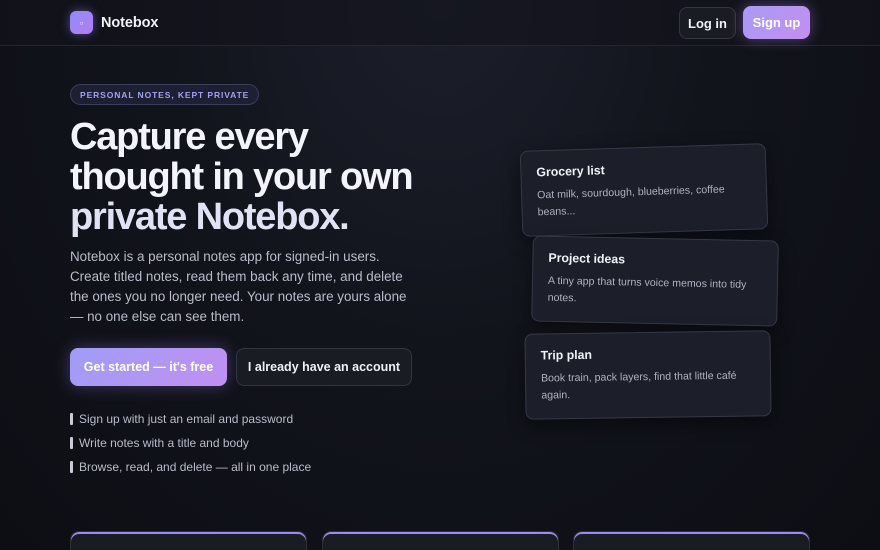 This screenshot has height=550, width=880. Describe the element at coordinates (587, 258) in the screenshot. I see `note-title: Project ideas` at that location.